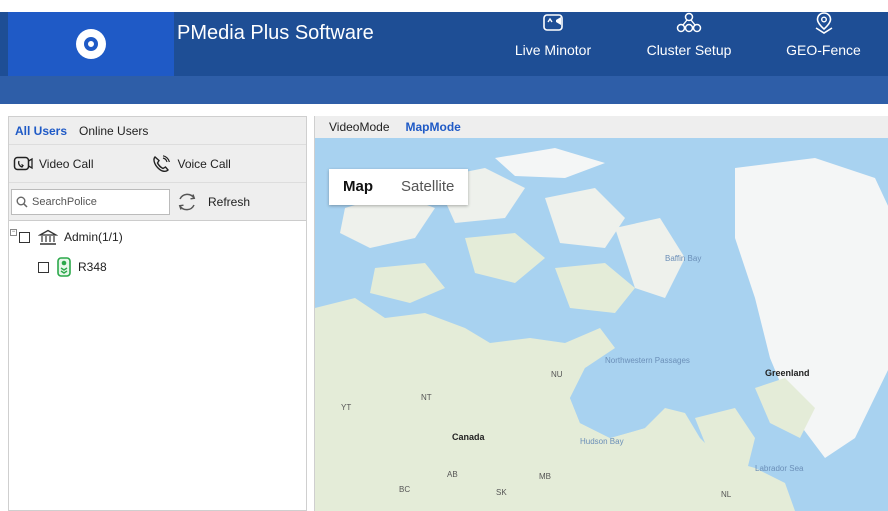  I want to click on sub-header-bar, so click(444, 90).